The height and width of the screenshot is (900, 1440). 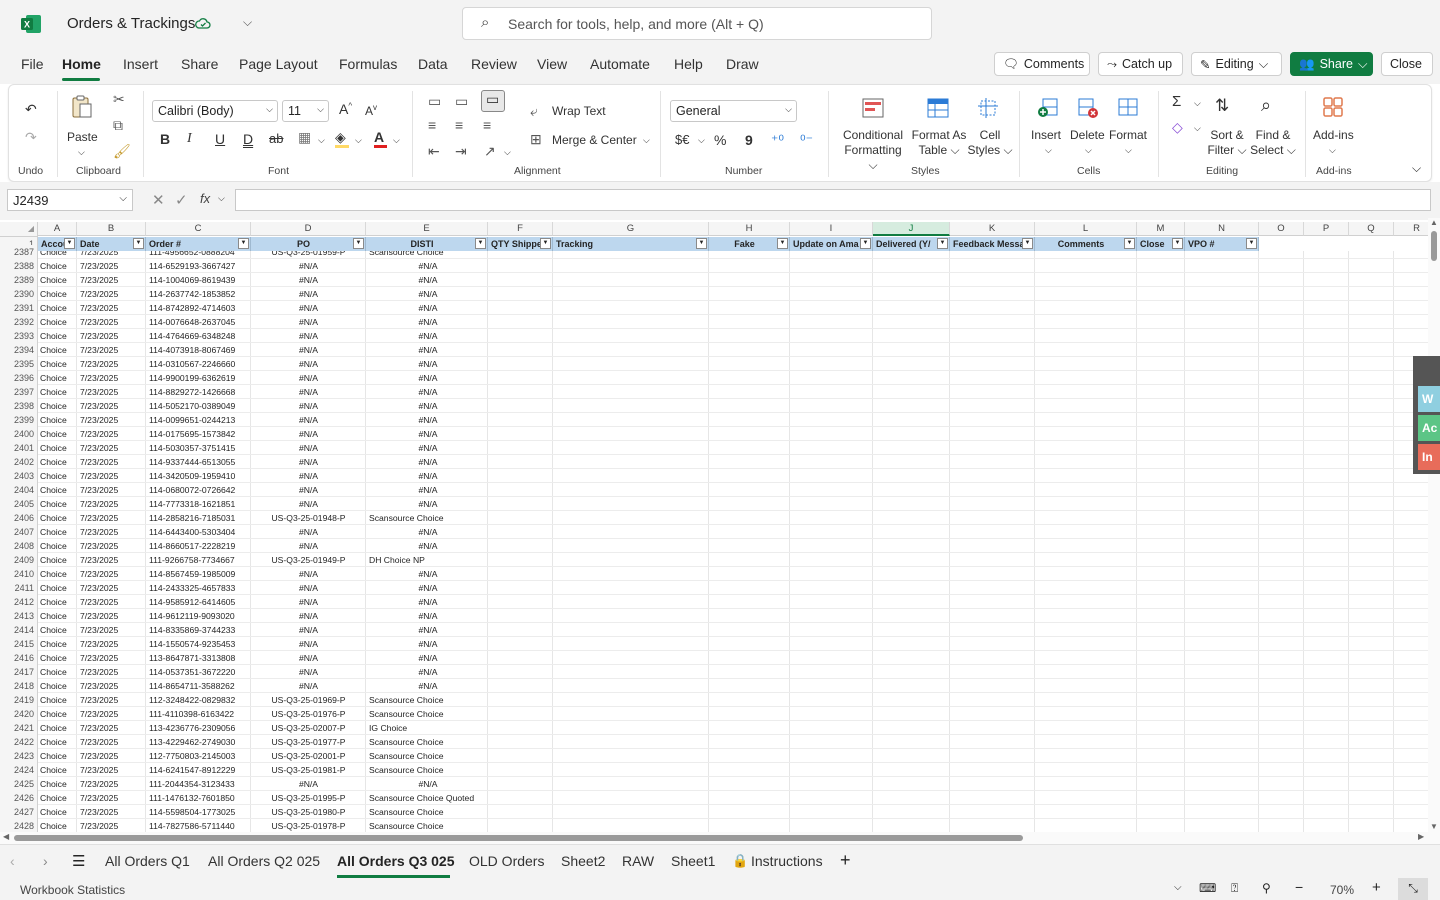 I want to click on font-size-select: 11 ⌵, so click(x=305, y=111).